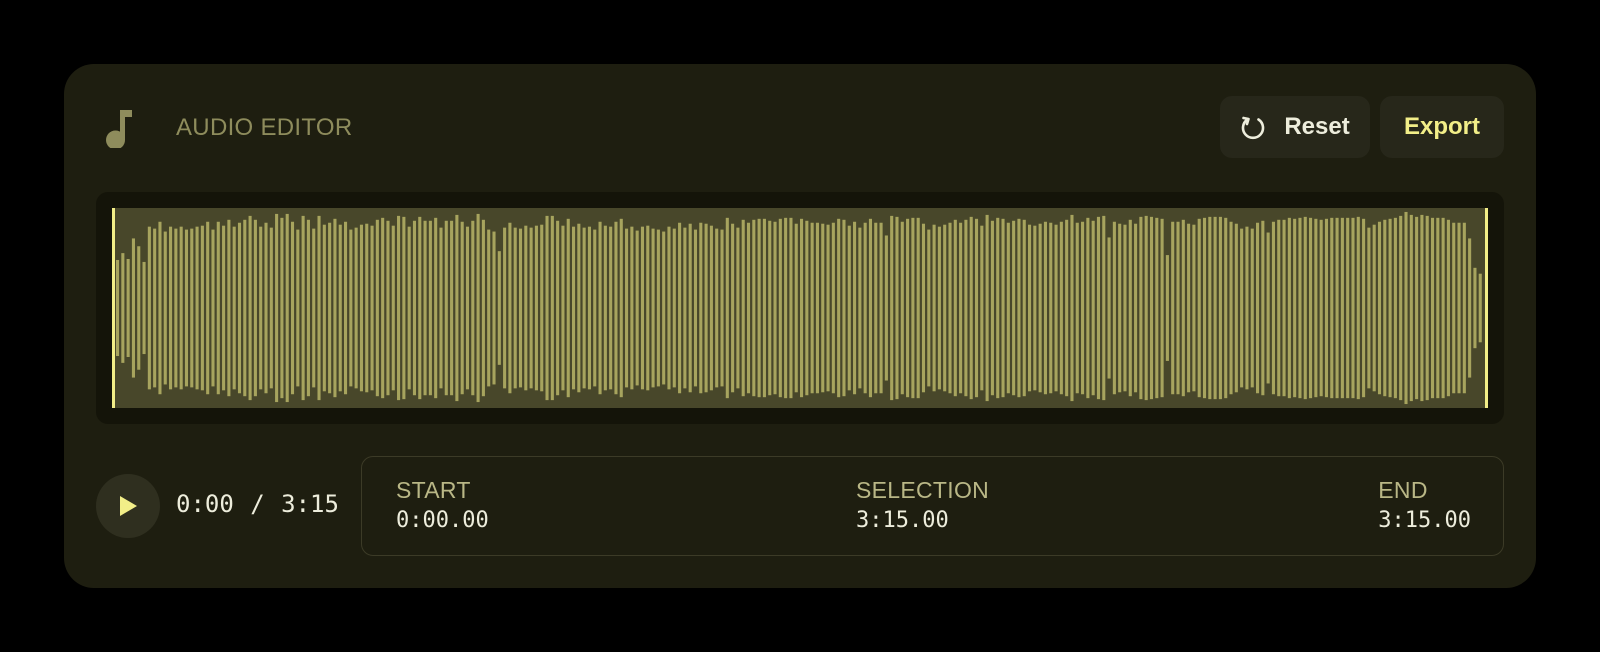 This screenshot has width=1600, height=652. What do you see at coordinates (1295, 127) in the screenshot?
I see `reset-button: Reset` at bounding box center [1295, 127].